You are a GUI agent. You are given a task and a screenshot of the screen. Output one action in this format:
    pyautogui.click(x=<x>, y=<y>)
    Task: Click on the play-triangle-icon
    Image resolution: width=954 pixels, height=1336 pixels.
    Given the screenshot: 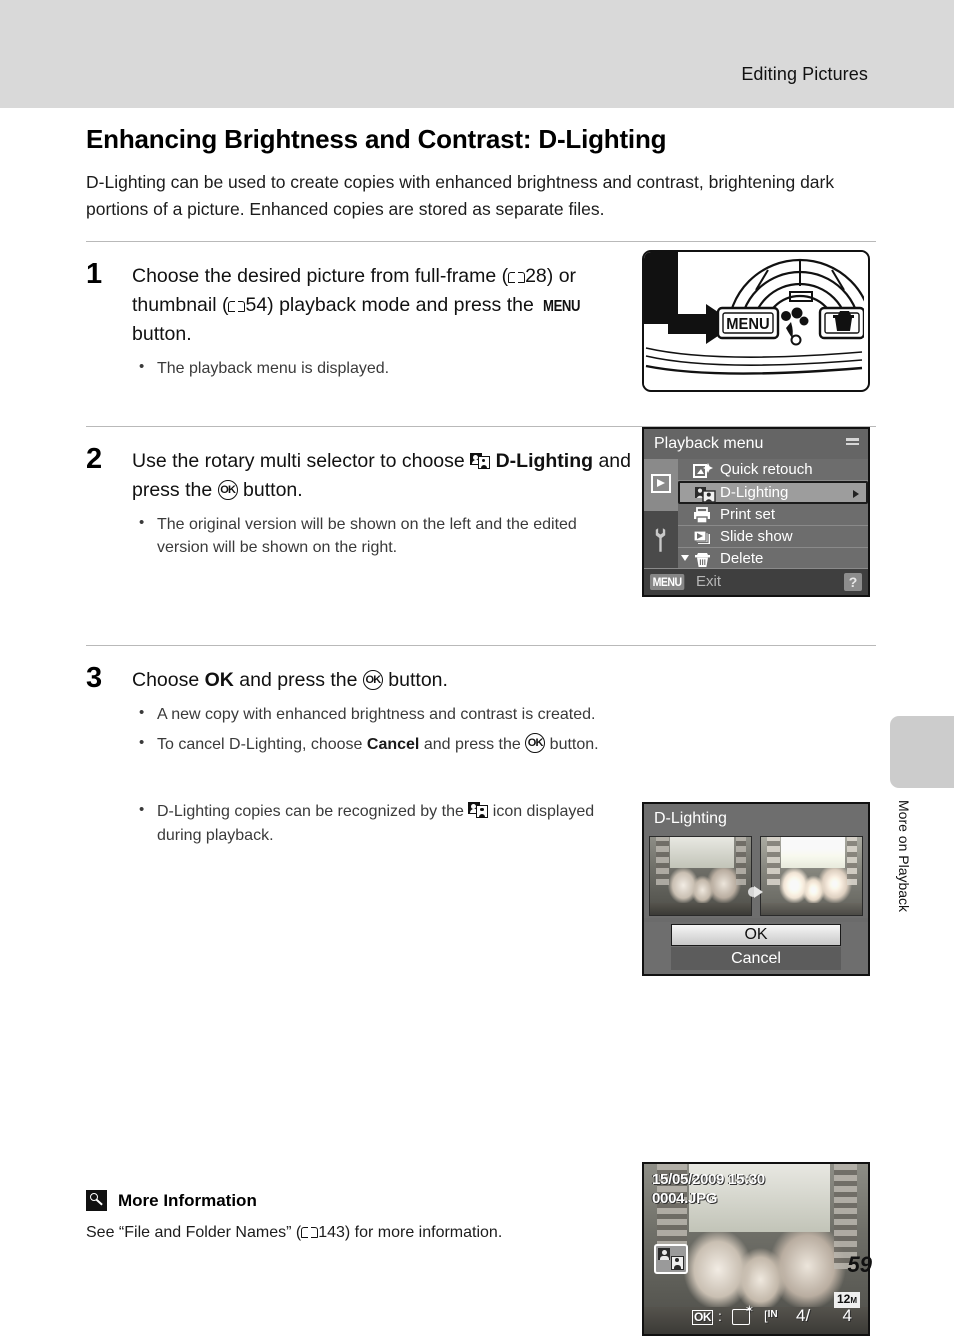 What is the action you would take?
    pyautogui.click(x=661, y=483)
    